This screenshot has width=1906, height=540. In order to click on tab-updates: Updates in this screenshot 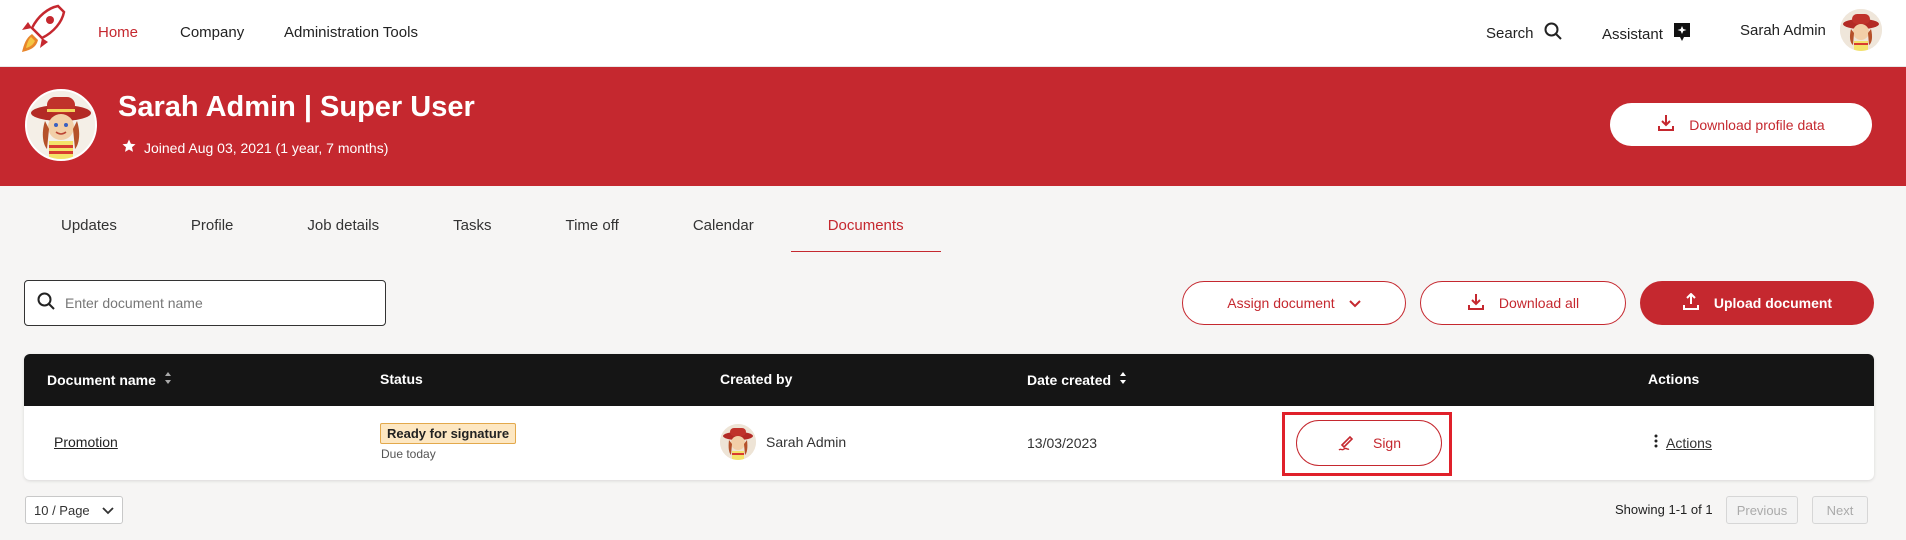, I will do `click(89, 227)`.